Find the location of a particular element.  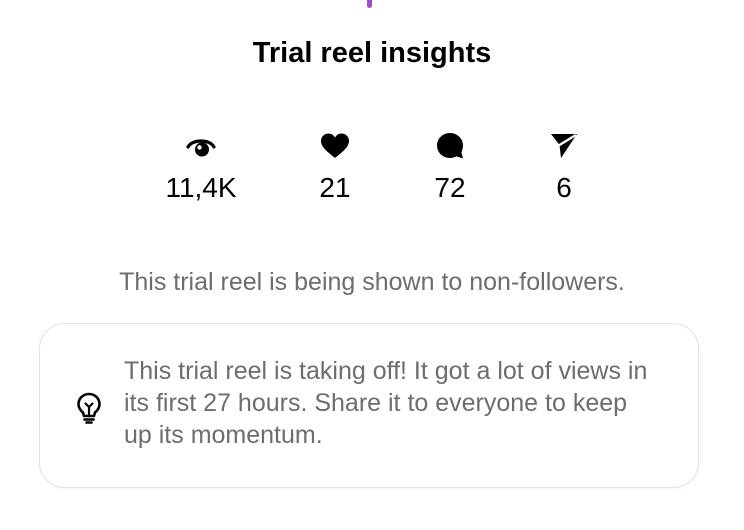

stat-views-value: 11,4K is located at coordinates (201, 187).